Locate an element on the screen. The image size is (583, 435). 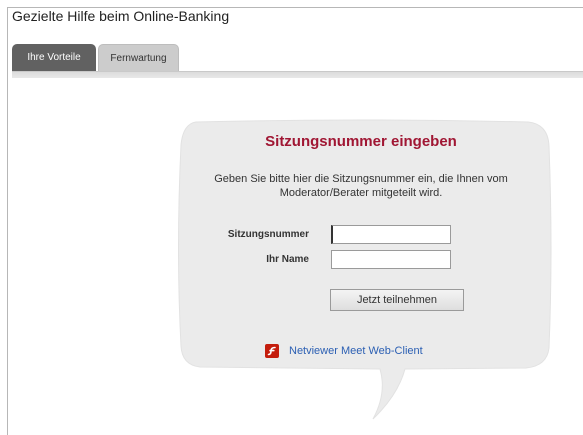
web-client-link: Netviewer Meet Web-Client is located at coordinates (344, 351).